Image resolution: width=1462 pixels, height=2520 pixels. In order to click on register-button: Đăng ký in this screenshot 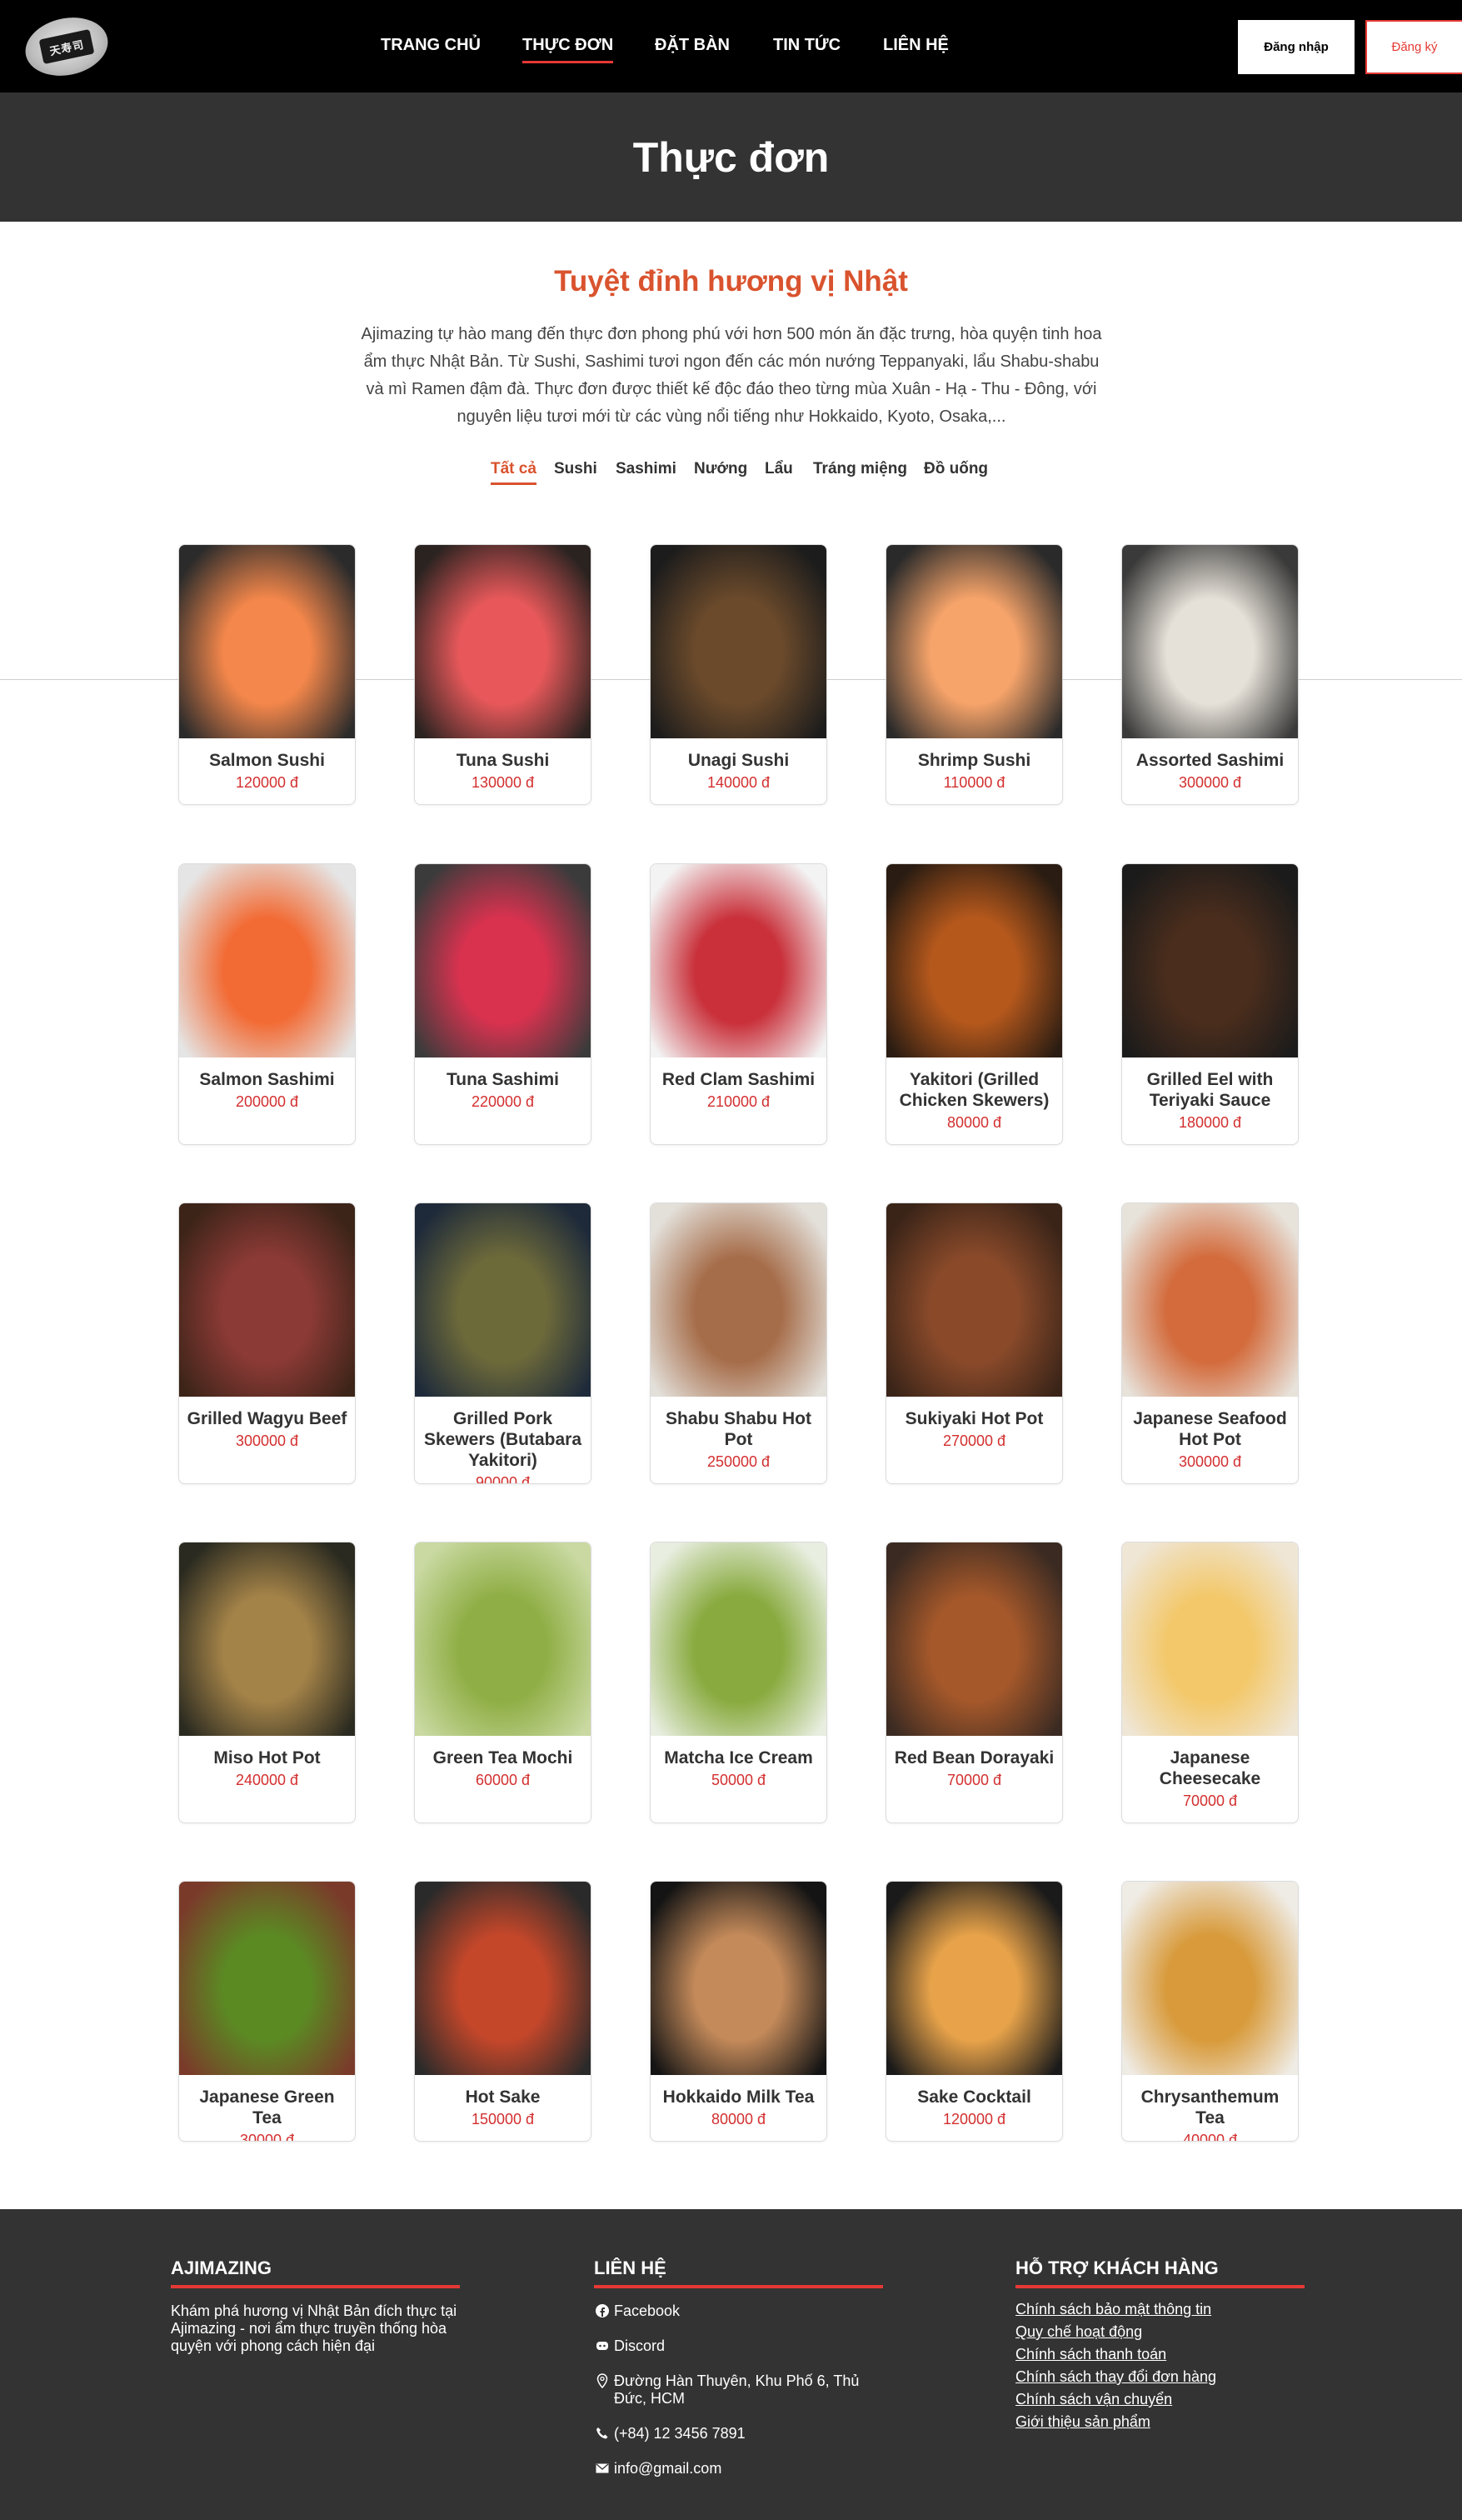, I will do `click(1413, 47)`.